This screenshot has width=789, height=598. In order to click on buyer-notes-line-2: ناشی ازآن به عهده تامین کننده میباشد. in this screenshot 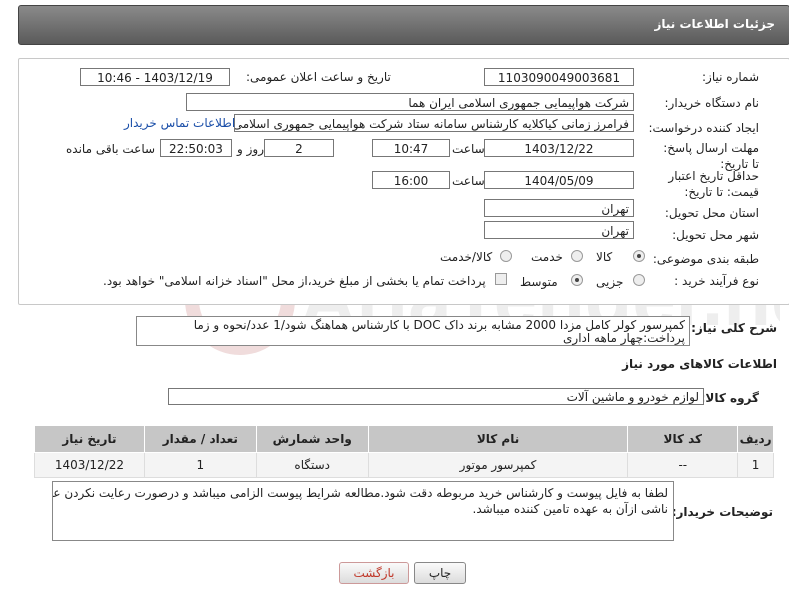, I will do `click(570, 509)`.